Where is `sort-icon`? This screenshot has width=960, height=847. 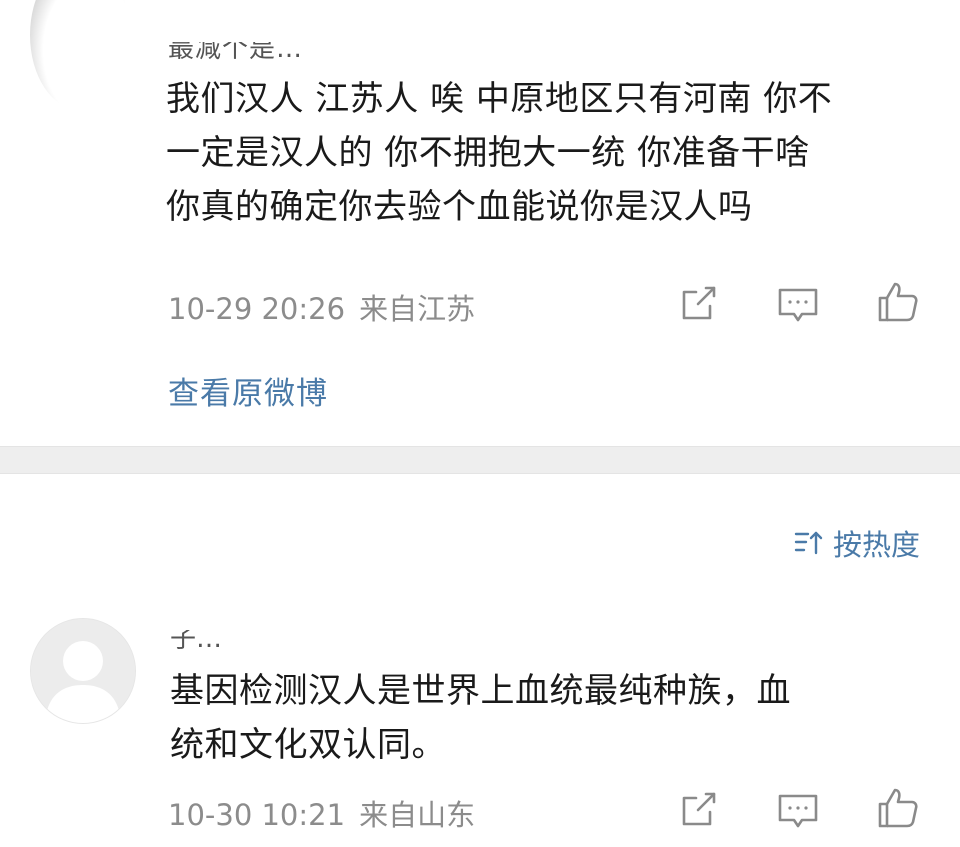
sort-icon is located at coordinates (809, 543).